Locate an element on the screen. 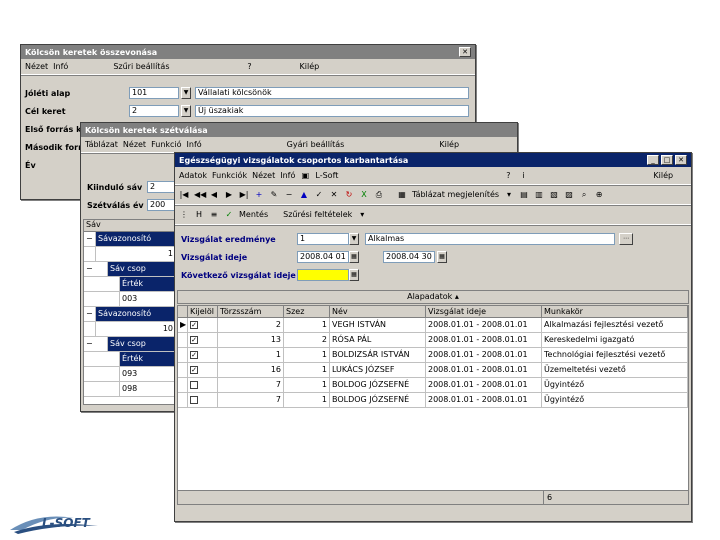 This screenshot has height=540, width=720. move-up-icon: ▲ is located at coordinates (304, 195).